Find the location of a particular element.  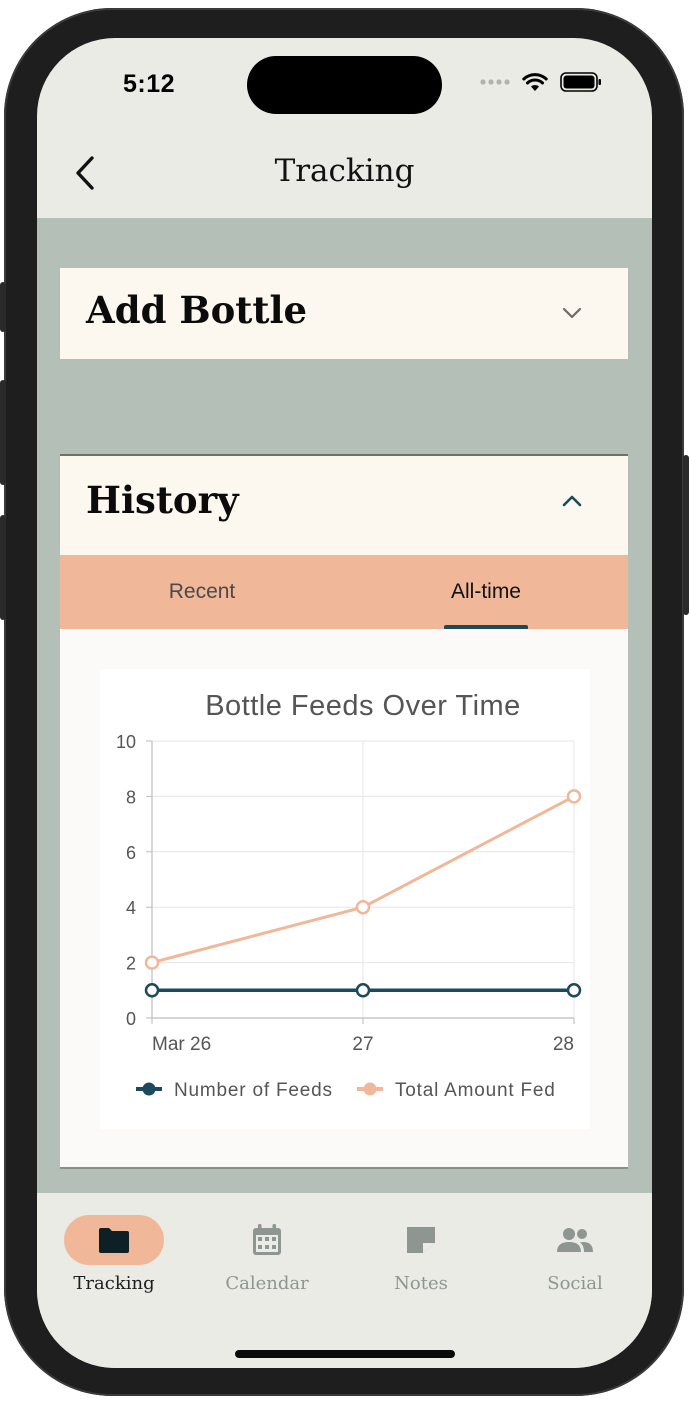

tab-all-time: All-time is located at coordinates (486, 592).